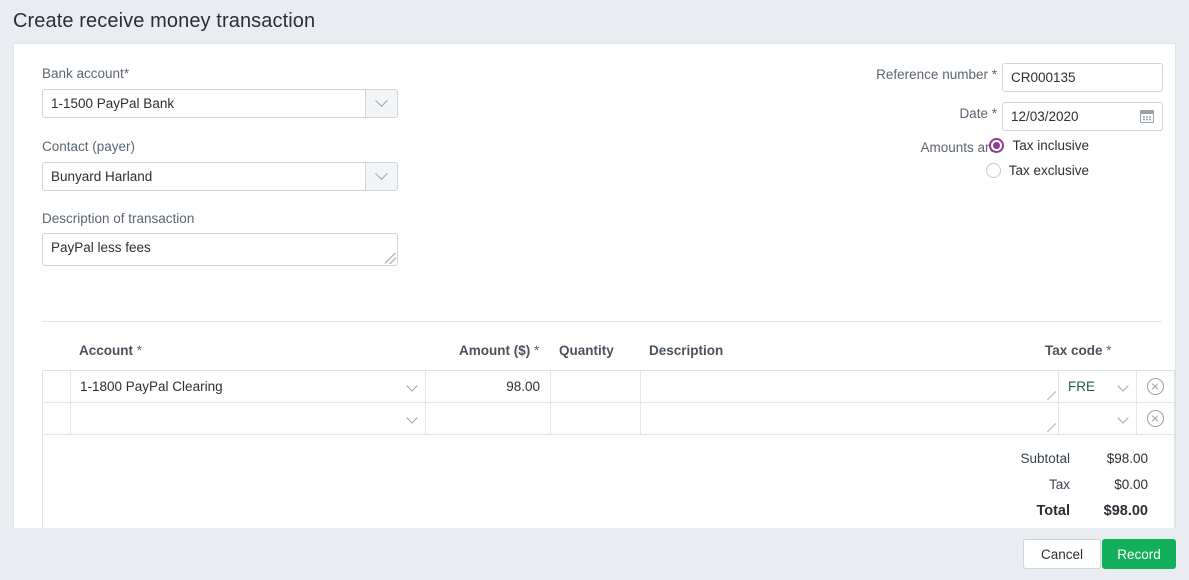  I want to click on column-header-quantity: Quantity, so click(586, 350).